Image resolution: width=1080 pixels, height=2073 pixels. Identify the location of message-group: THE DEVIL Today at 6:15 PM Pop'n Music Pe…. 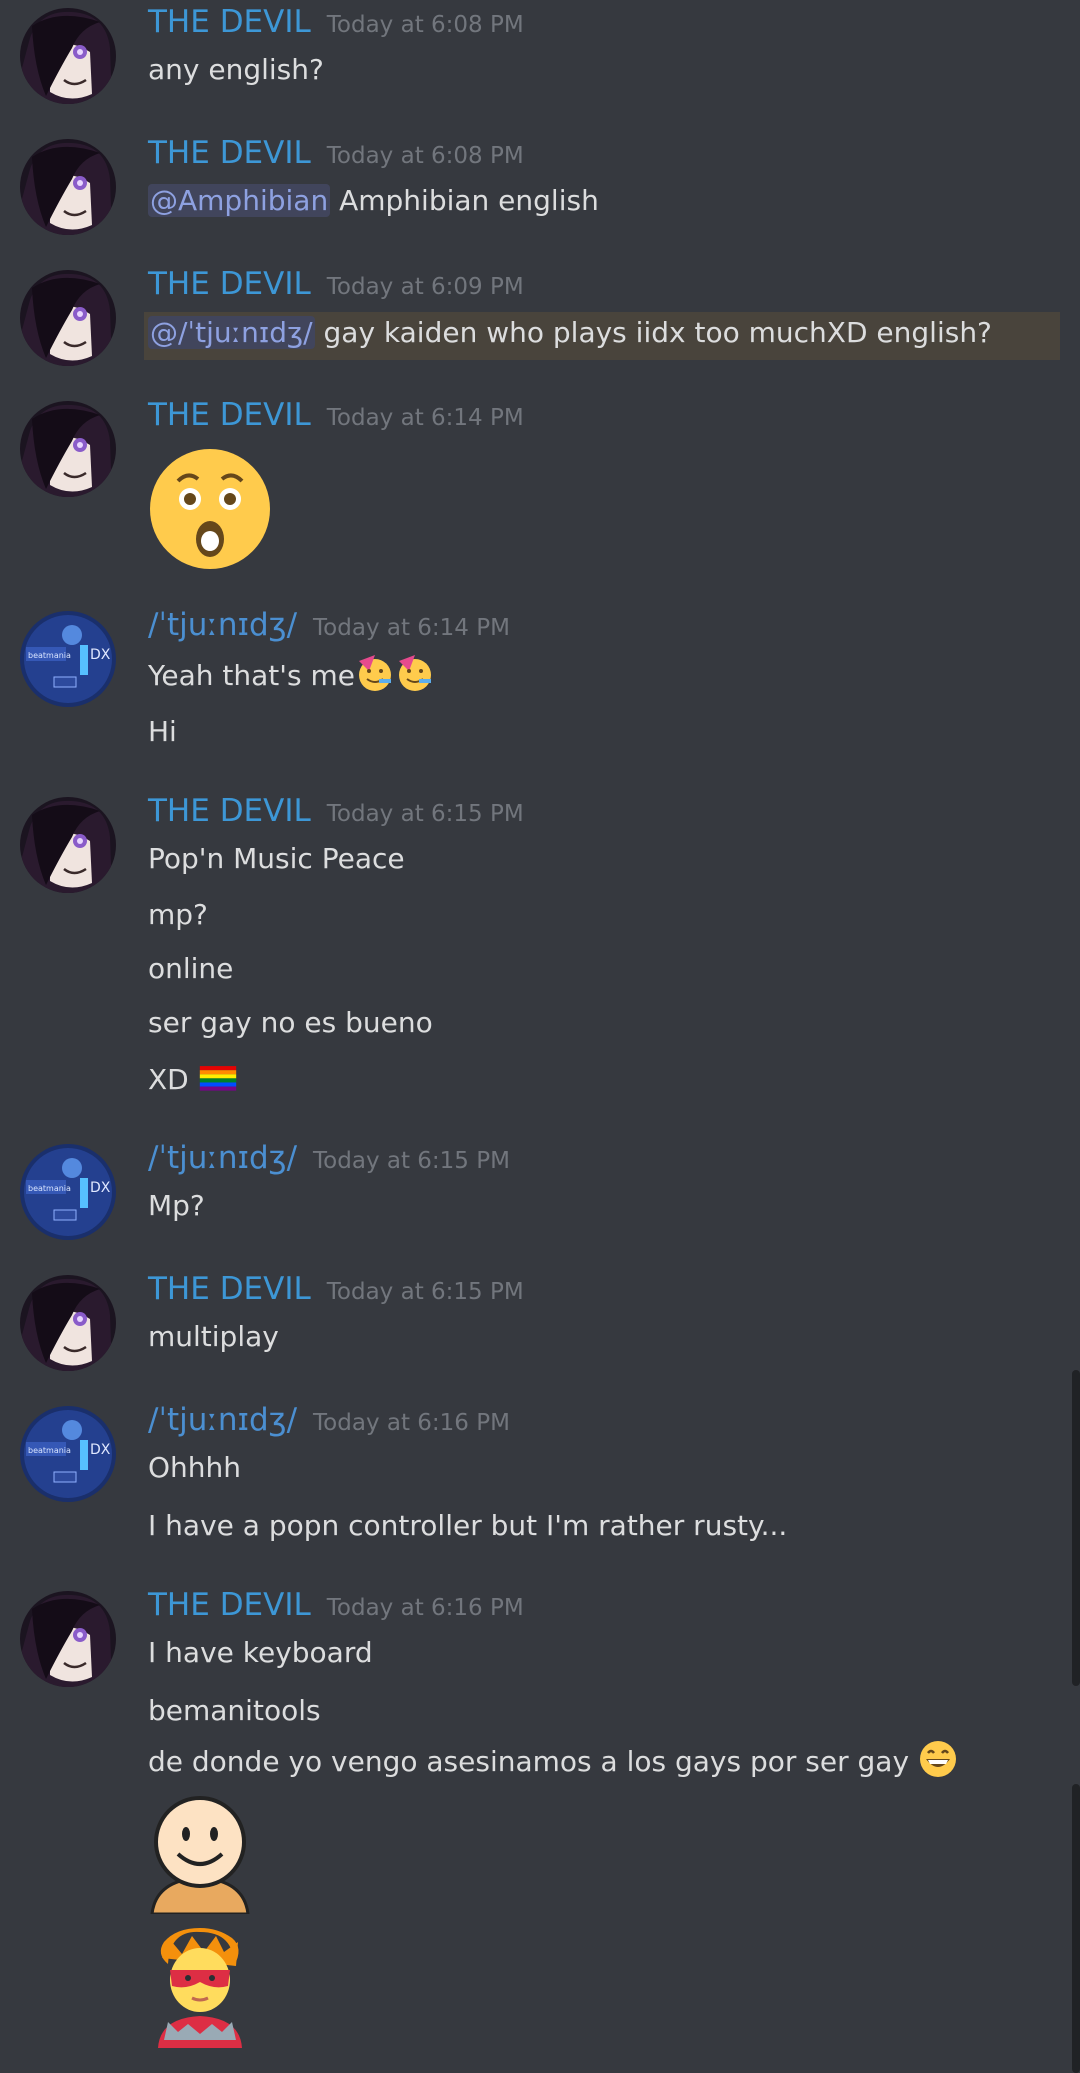
(540, 946).